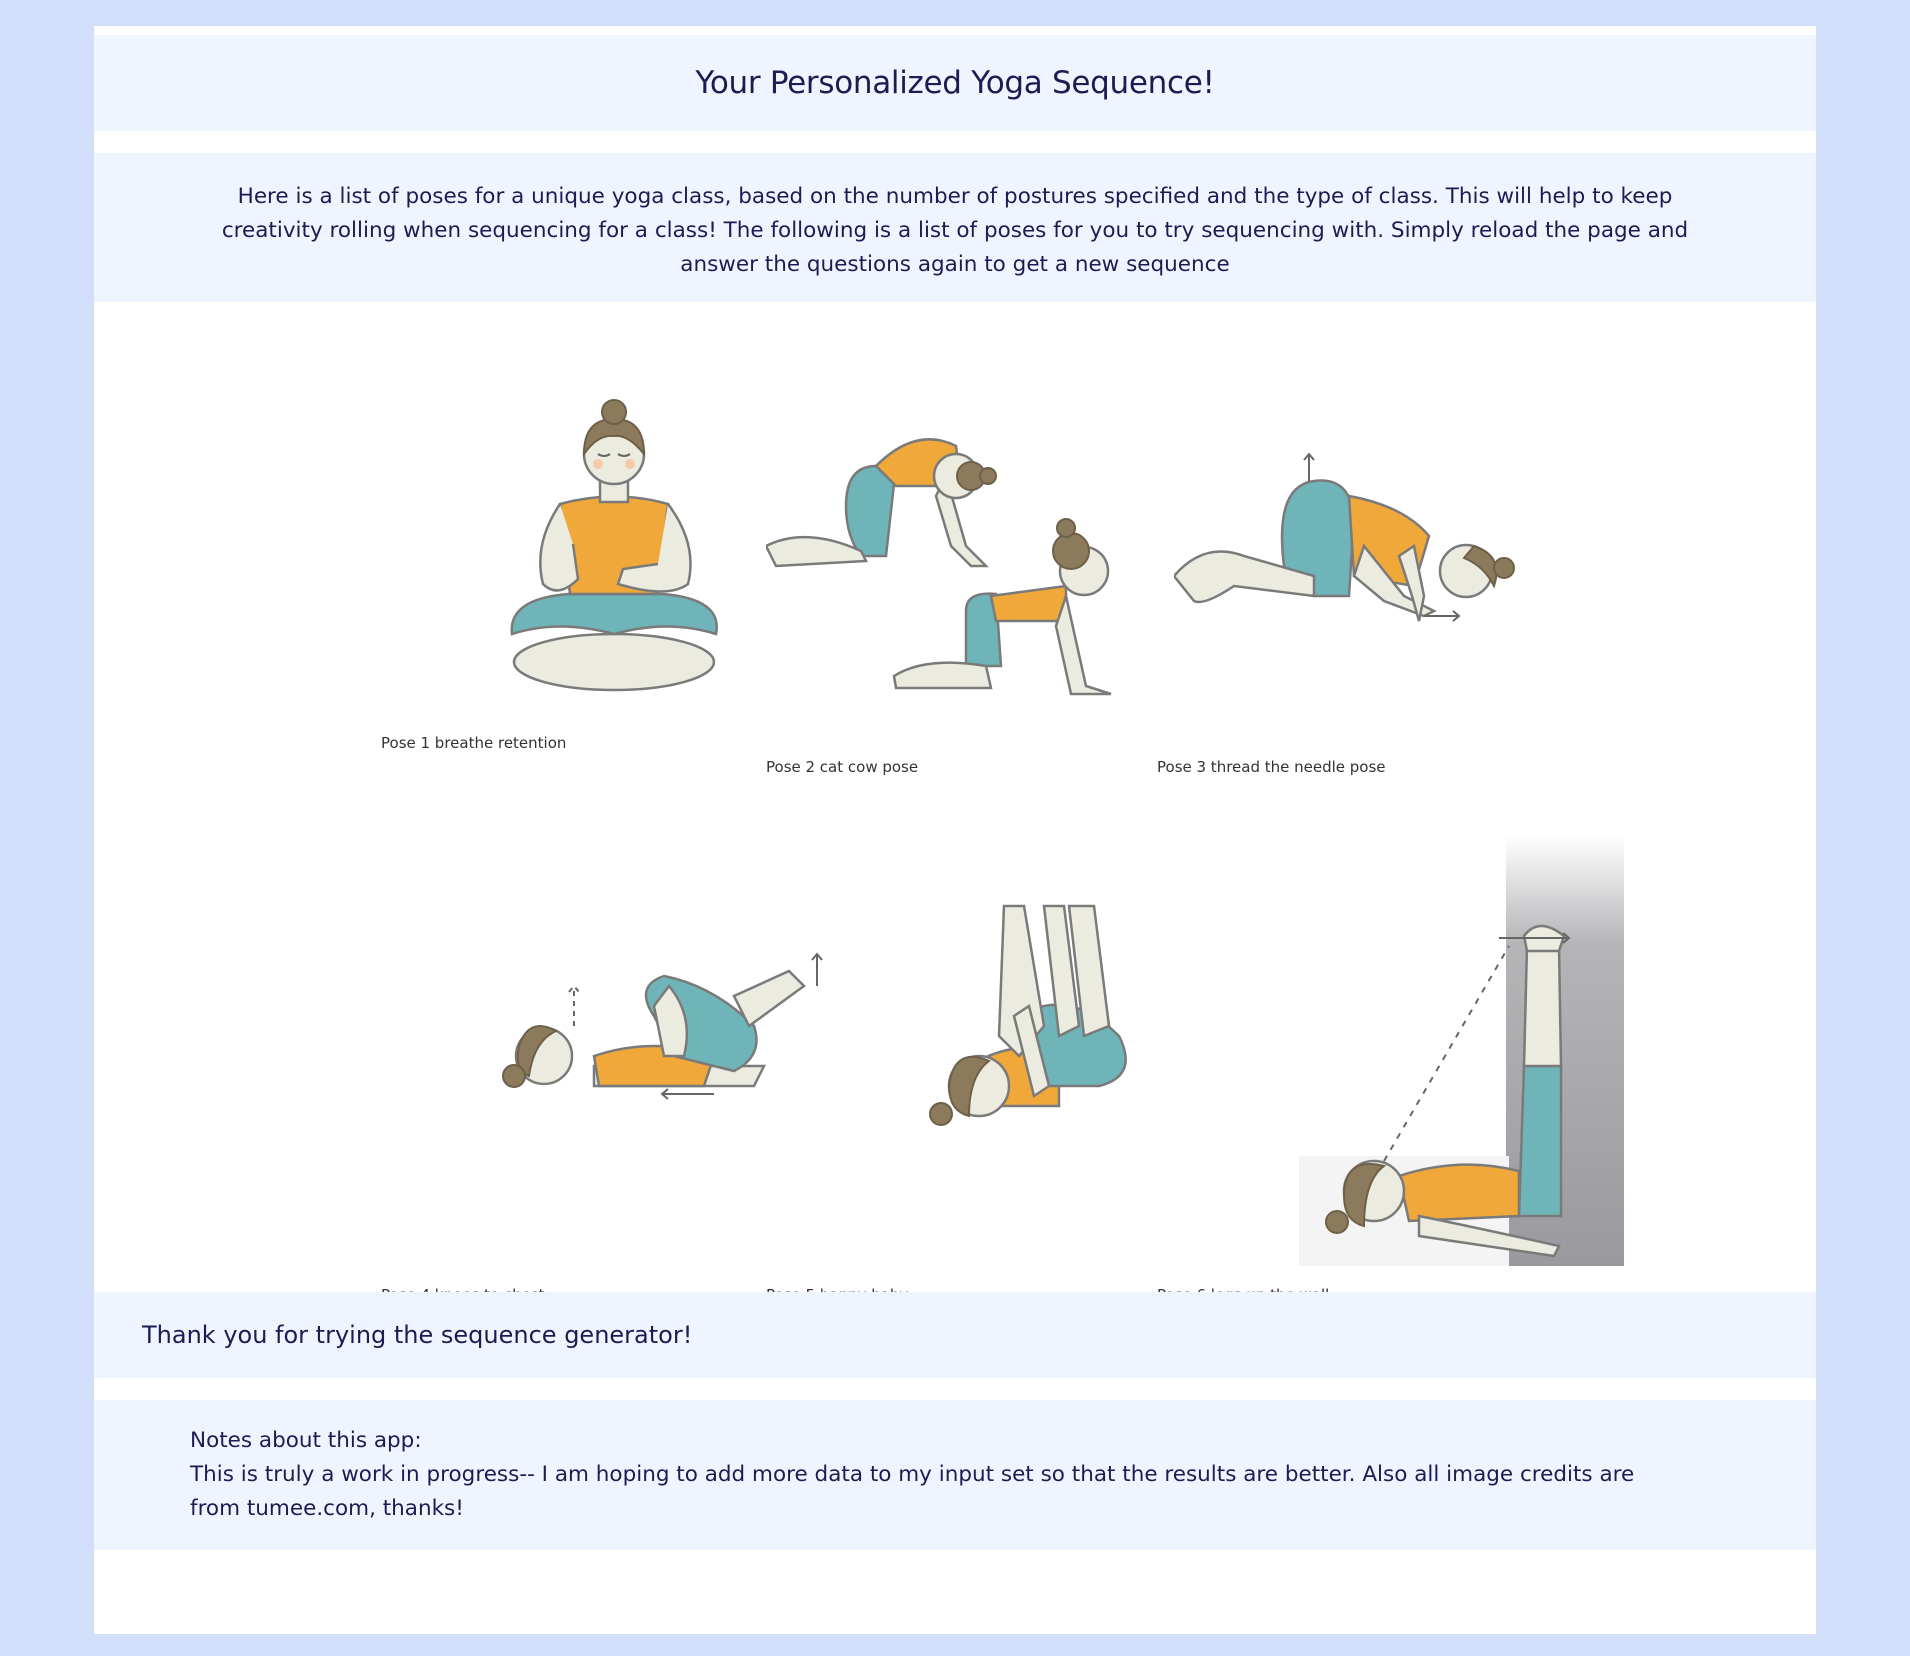  What do you see at coordinates (474, 743) in the screenshot?
I see `pose-1-caption: Pose 1 breathe retention` at bounding box center [474, 743].